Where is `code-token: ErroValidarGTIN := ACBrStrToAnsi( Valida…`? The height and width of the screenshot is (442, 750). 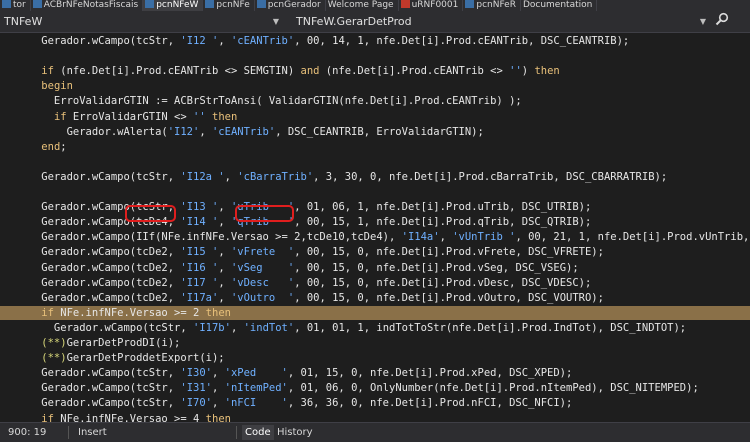 code-token: ErroValidarGTIN := ACBrStrToAnsi( Valida… is located at coordinates (269, 101).